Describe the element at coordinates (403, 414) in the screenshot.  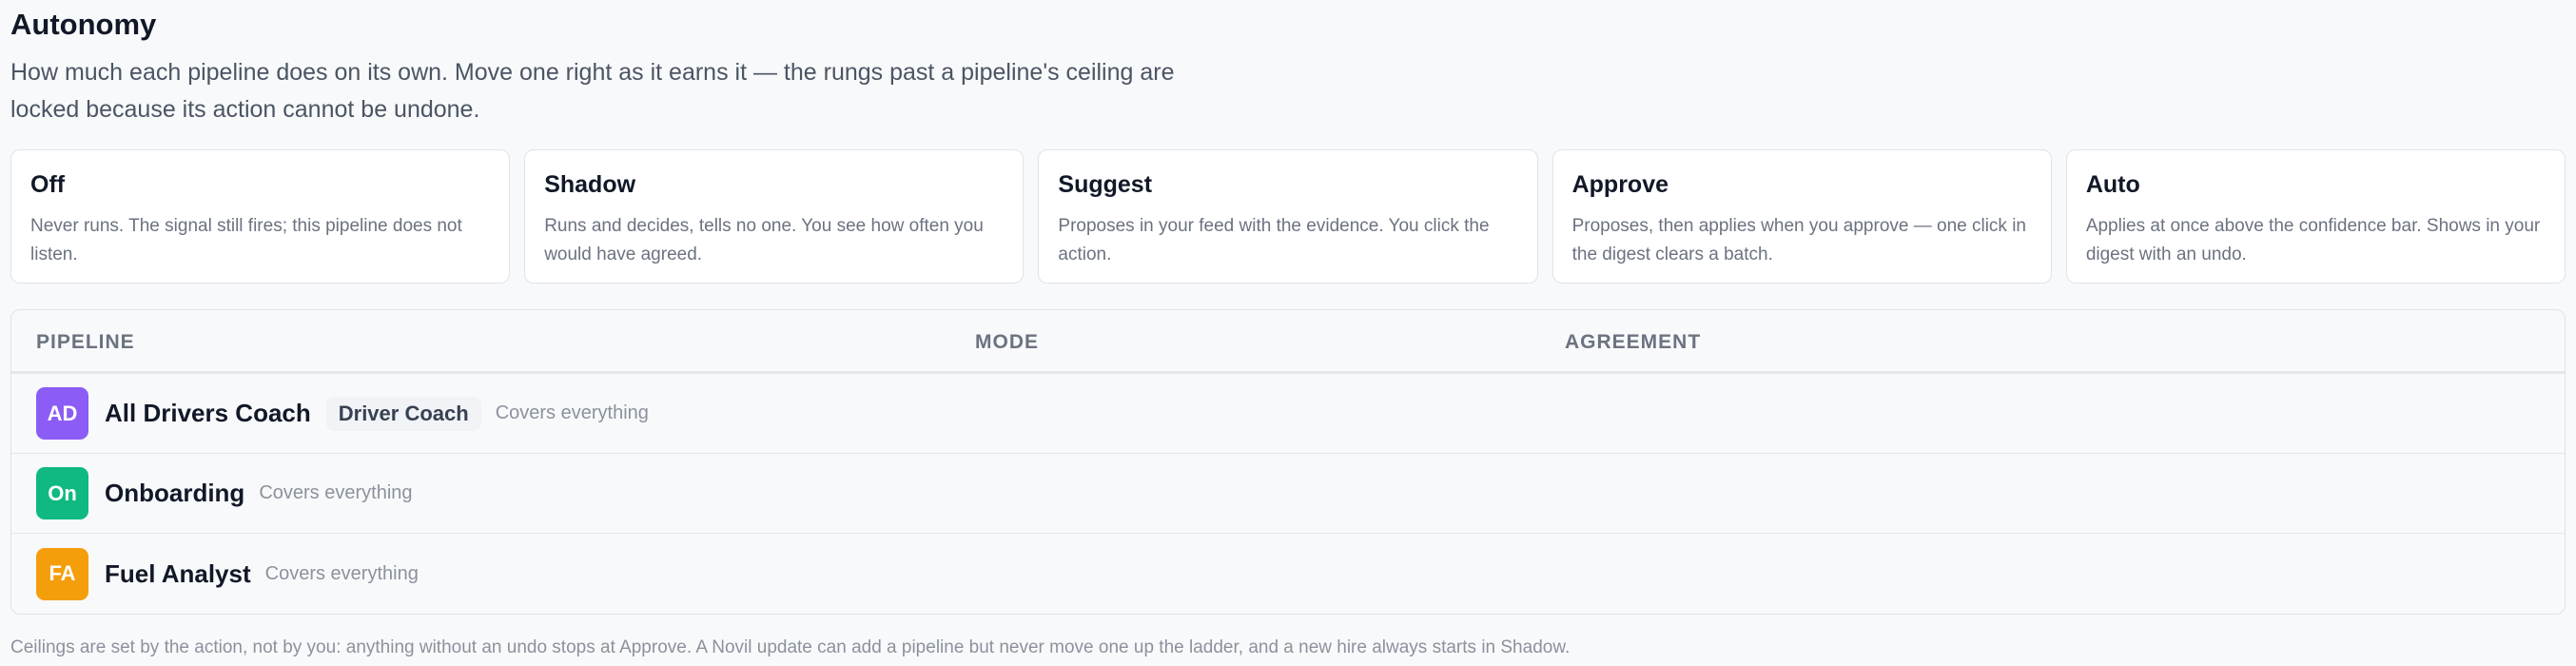
I see `pipeline-tag: Driver Coach` at that location.